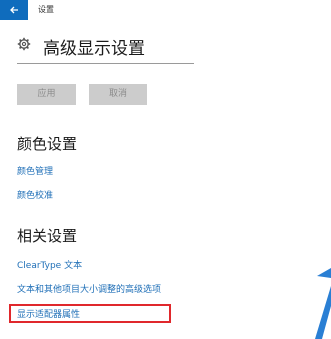  Describe the element at coordinates (322, 303) in the screenshot. I see `side-logo-fragment` at that location.